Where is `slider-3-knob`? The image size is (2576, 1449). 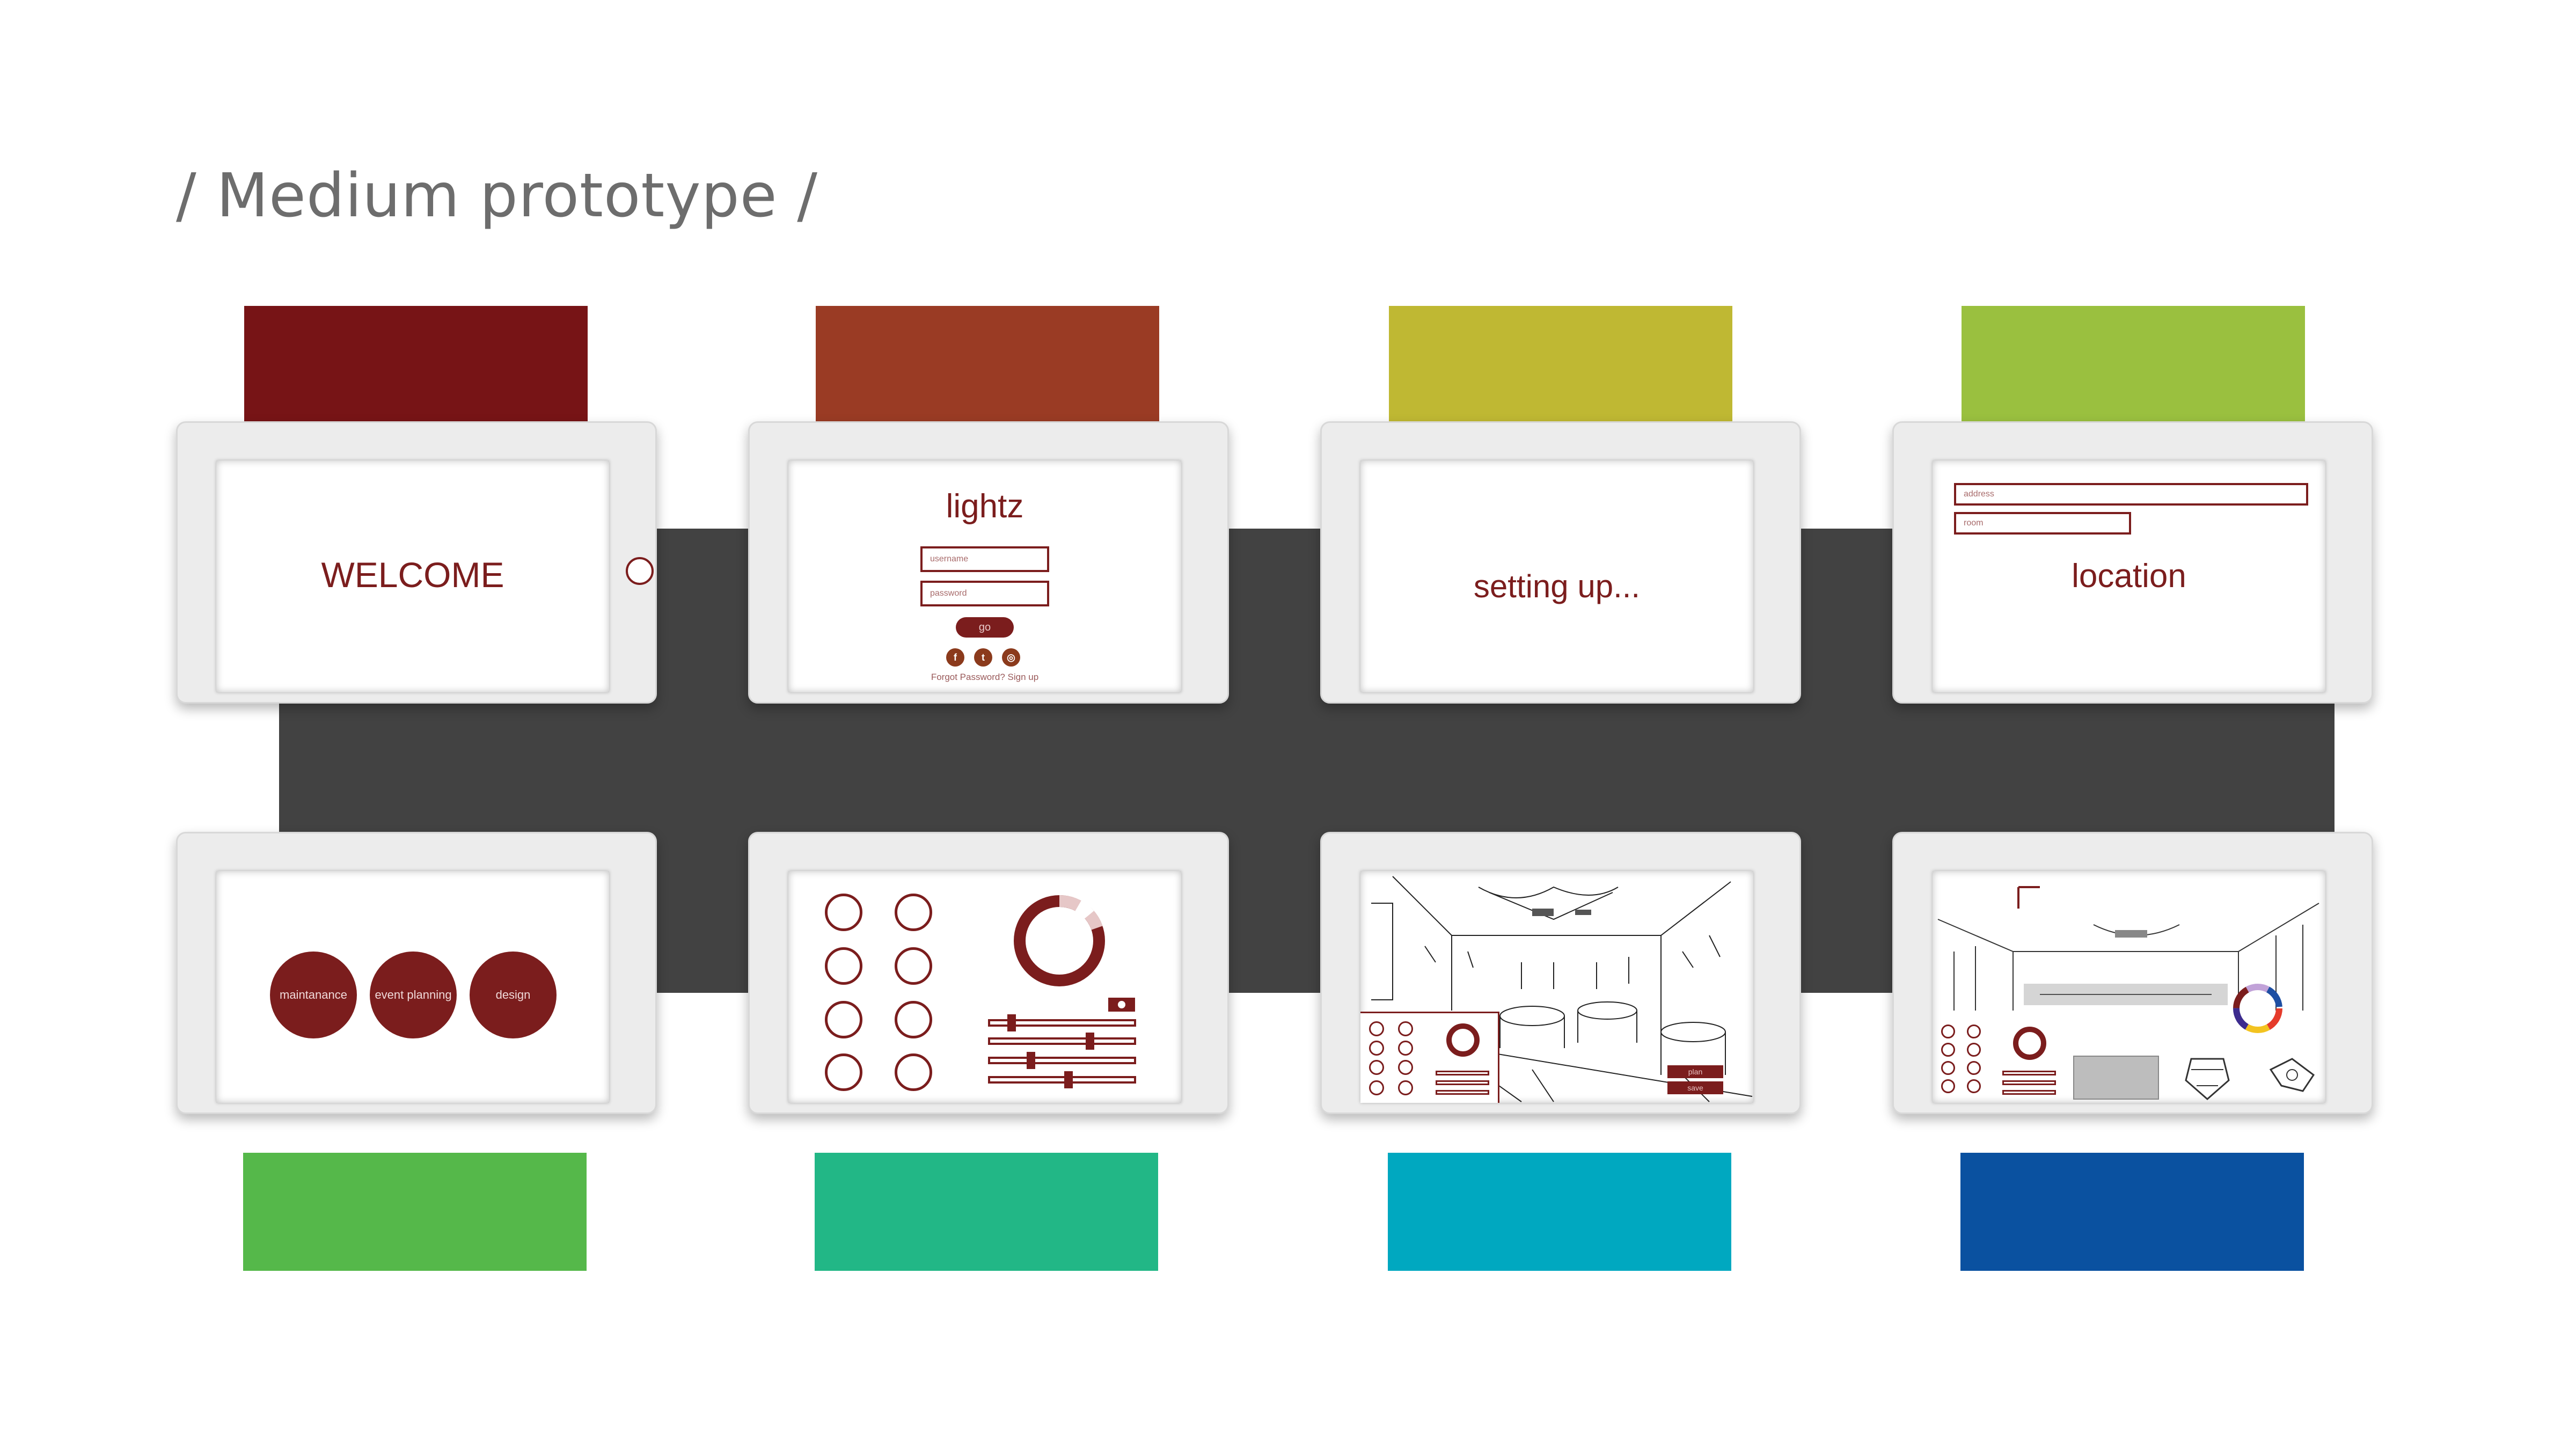
slider-3-knob is located at coordinates (1031, 1060).